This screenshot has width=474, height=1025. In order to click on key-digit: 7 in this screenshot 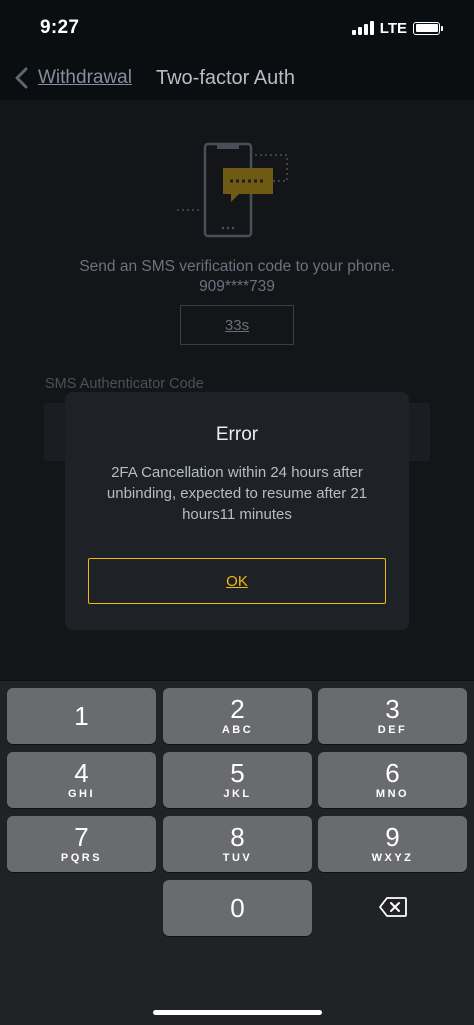, I will do `click(81, 837)`.